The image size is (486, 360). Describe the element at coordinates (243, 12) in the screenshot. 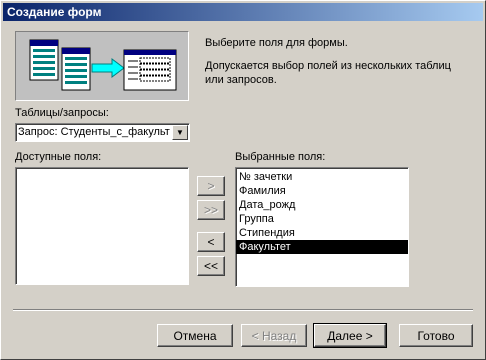

I see `title-bar: Создание форм` at that location.